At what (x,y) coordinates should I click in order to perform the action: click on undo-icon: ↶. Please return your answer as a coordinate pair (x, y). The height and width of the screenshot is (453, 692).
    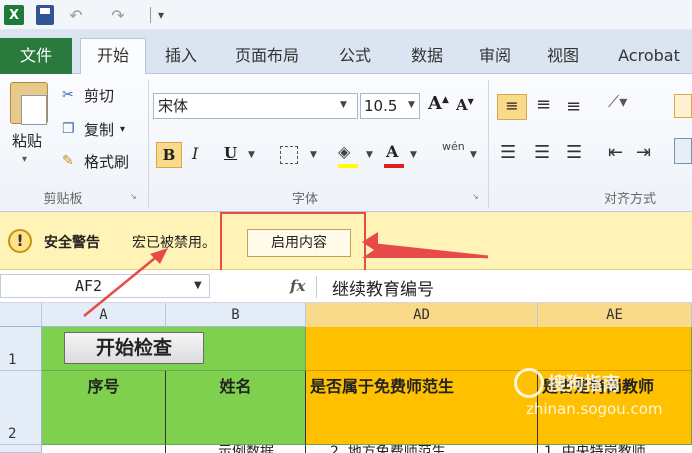
    Looking at the image, I should click on (76, 15).